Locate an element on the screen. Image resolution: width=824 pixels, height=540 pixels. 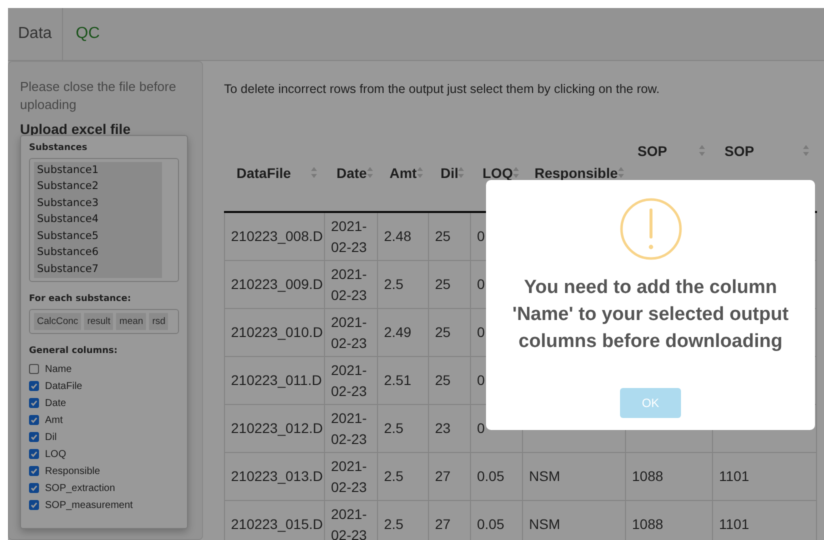
upload-notice: Please close the file before uploading is located at coordinates (99, 96).